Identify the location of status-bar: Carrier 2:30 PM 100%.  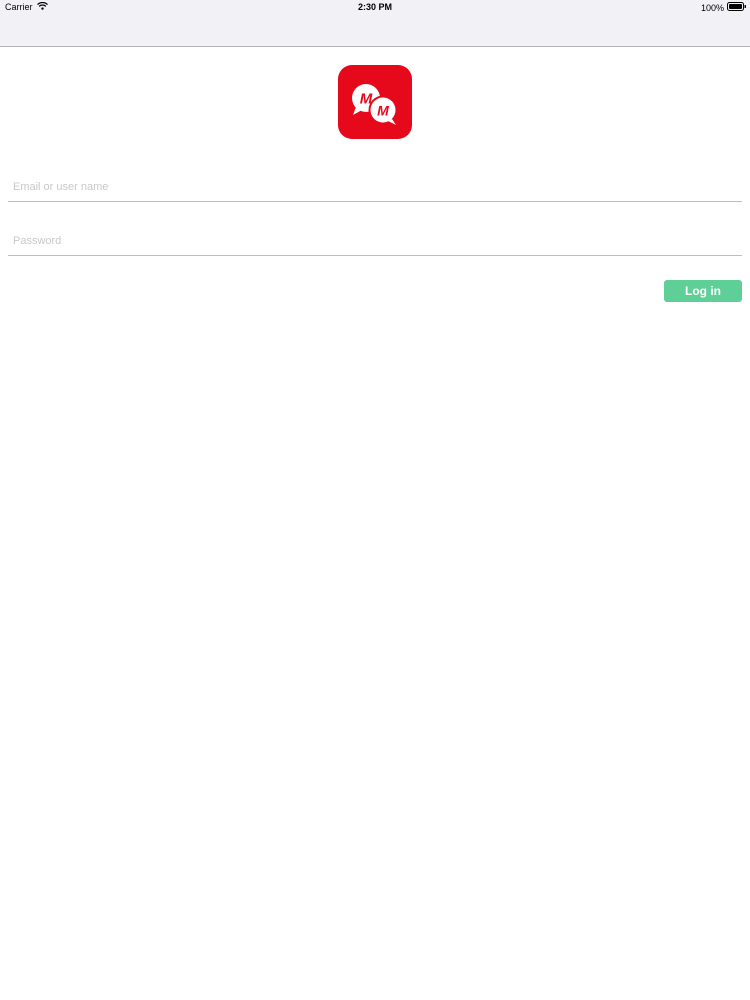
(375, 7).